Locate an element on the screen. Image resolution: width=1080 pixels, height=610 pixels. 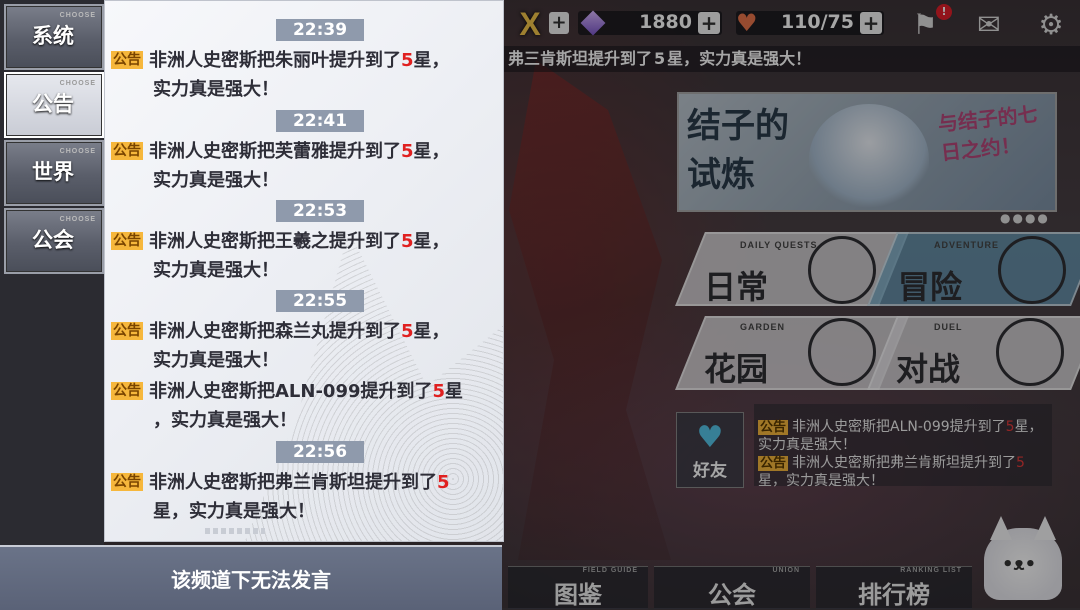
chat-input-disabled-bar: 该频道下无法发言 is located at coordinates (251, 577).